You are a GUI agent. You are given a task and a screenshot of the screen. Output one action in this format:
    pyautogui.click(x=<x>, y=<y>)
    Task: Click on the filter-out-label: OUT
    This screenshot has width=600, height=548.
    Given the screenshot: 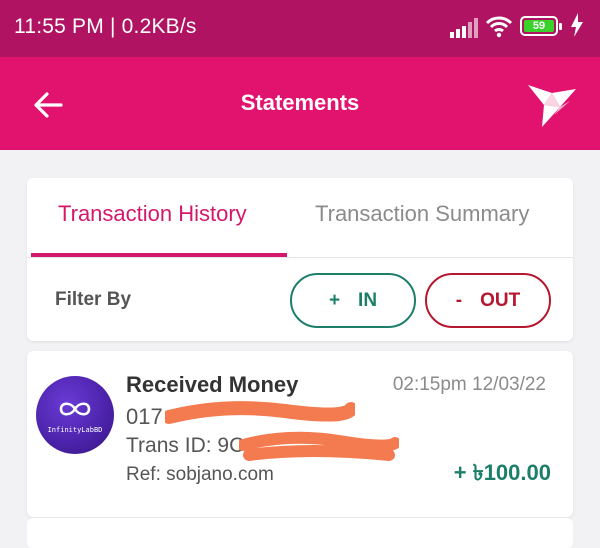 What is the action you would take?
    pyautogui.click(x=500, y=300)
    